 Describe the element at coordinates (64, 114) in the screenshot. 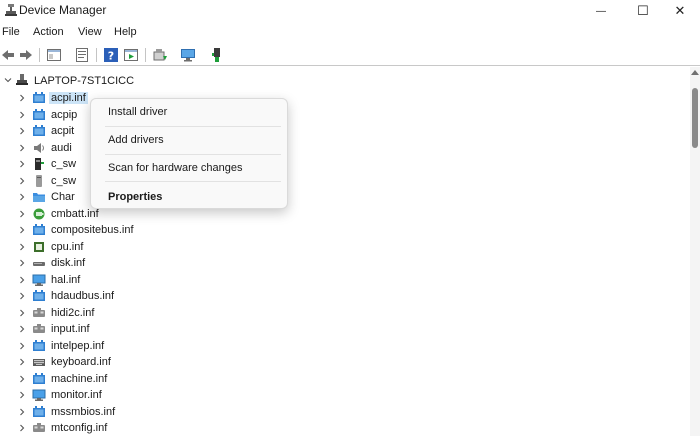

I see `tree-node-label: acpip` at that location.